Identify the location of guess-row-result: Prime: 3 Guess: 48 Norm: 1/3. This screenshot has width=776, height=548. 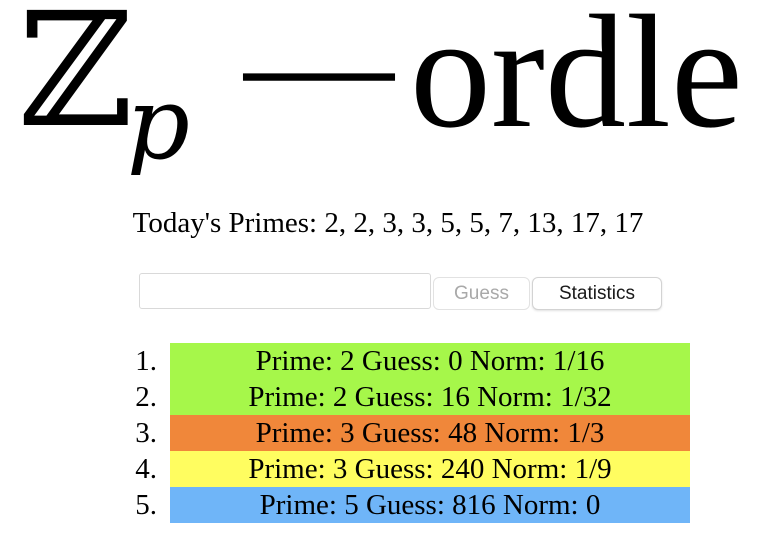
(430, 433).